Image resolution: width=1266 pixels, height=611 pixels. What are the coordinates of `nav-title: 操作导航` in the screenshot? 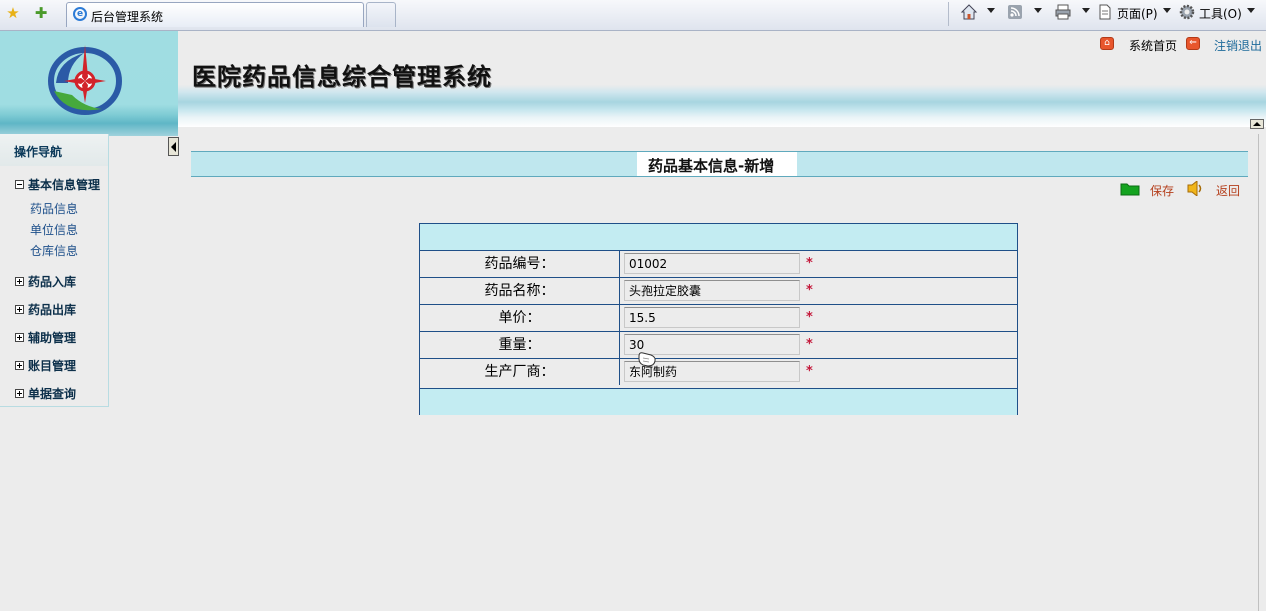 It's located at (38, 152).